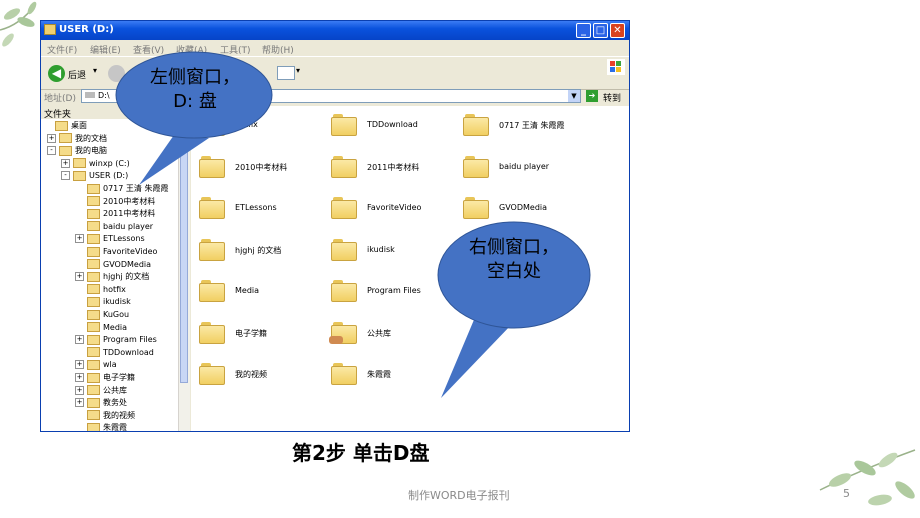 The width and height of the screenshot is (920, 518). What do you see at coordinates (101, 391) in the screenshot?
I see `tree-item: + 公共库` at bounding box center [101, 391].